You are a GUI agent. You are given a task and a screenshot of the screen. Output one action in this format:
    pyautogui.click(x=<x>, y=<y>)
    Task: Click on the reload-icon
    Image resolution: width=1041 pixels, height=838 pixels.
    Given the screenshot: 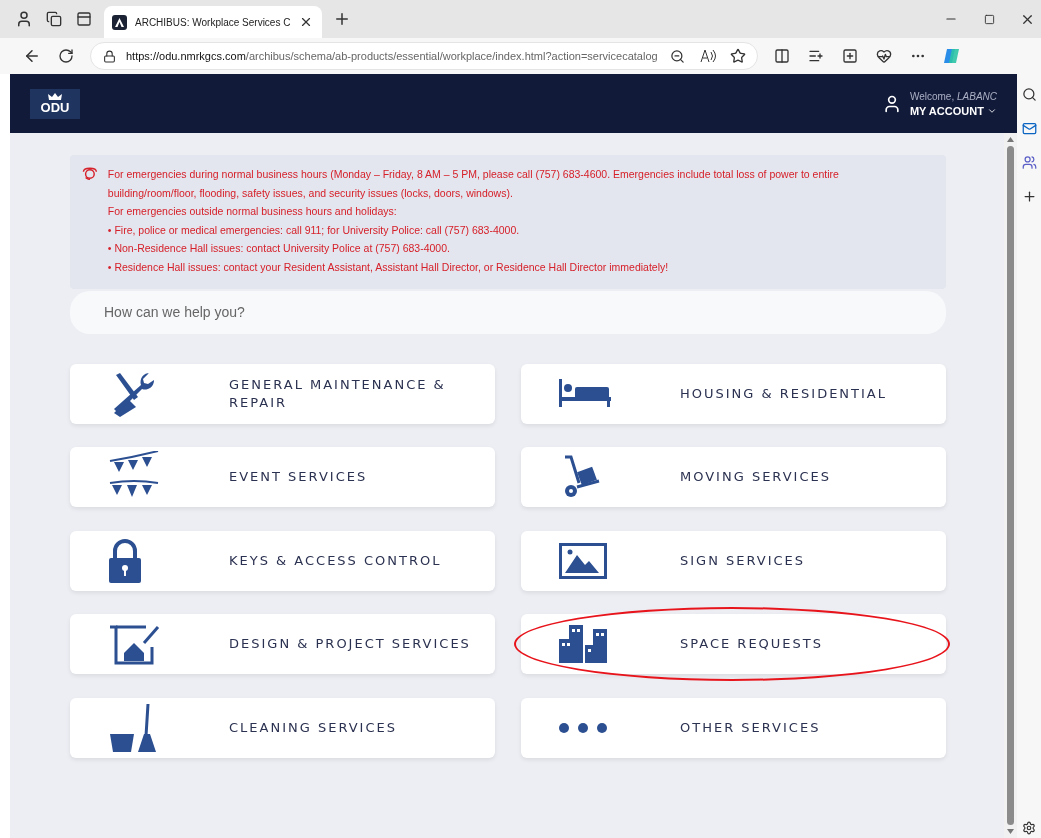 What is the action you would take?
    pyautogui.click(x=66, y=56)
    